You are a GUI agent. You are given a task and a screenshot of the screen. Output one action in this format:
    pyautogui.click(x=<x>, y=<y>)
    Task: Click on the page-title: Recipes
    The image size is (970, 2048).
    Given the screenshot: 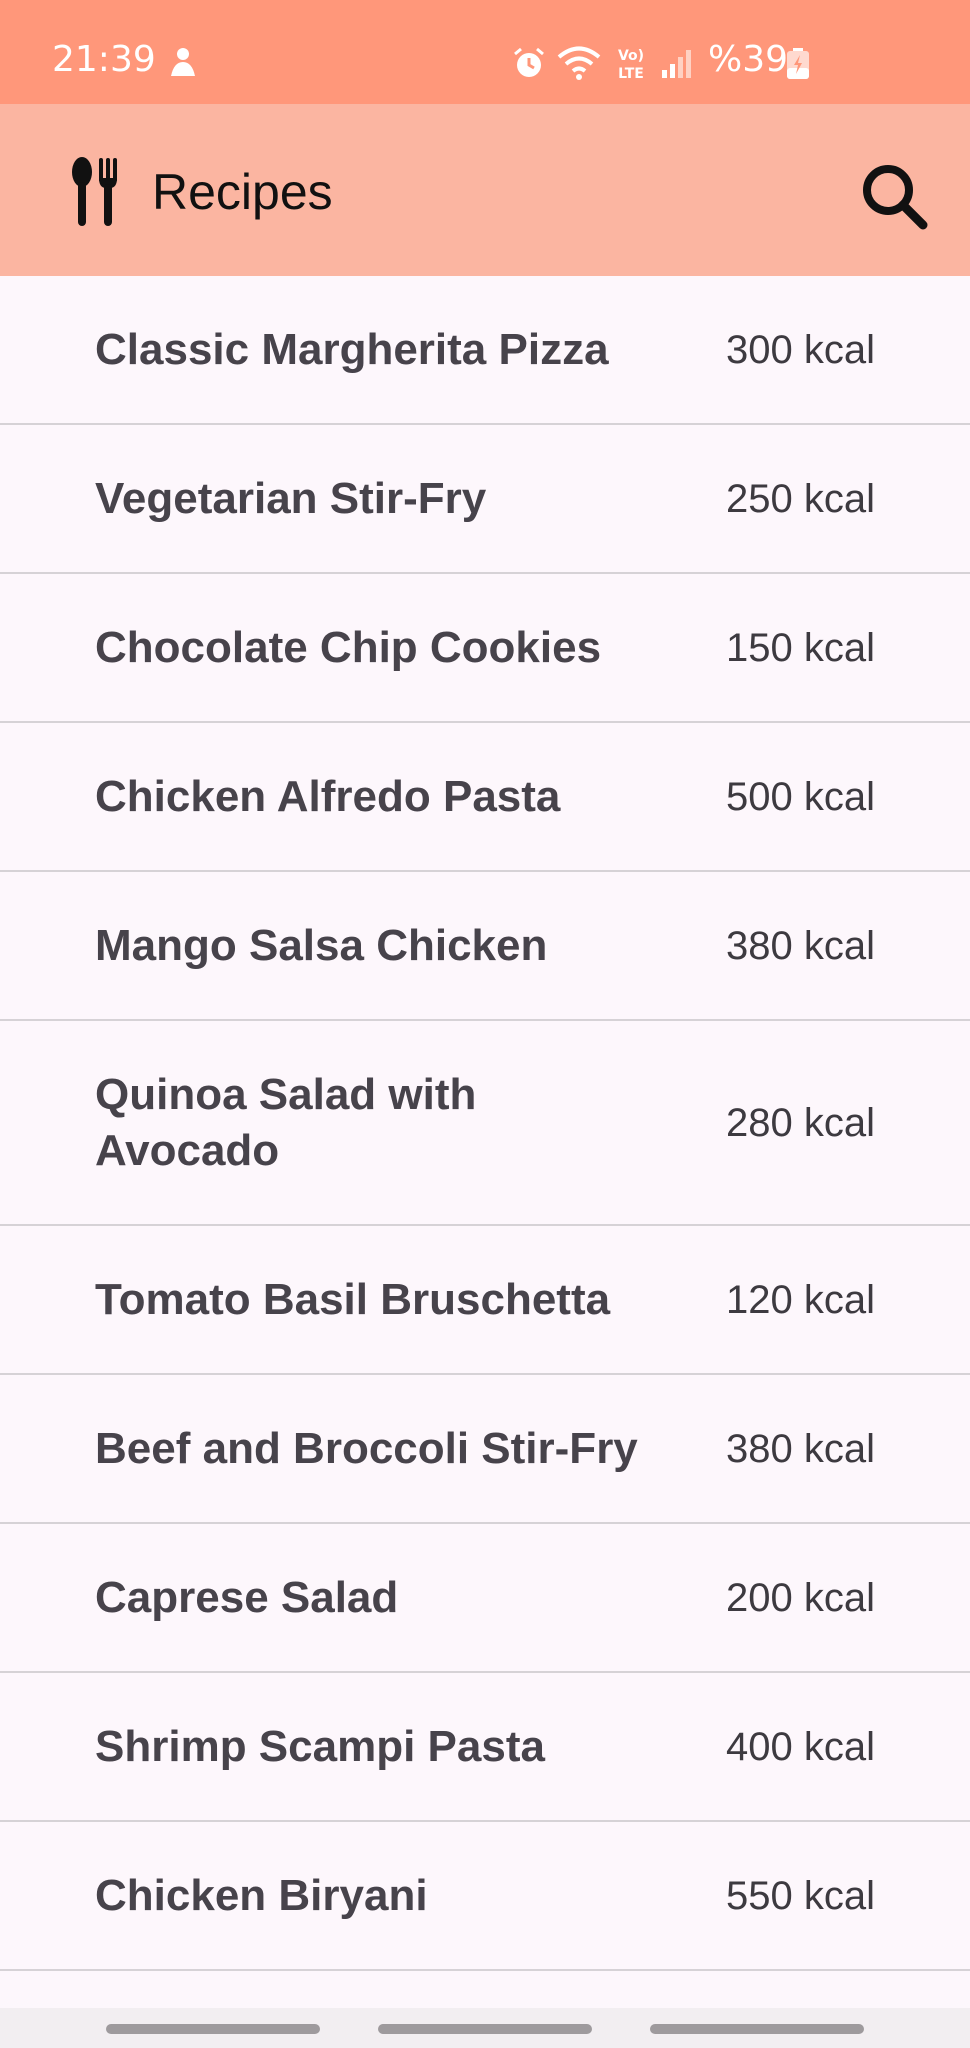 What is the action you would take?
    pyautogui.click(x=242, y=192)
    